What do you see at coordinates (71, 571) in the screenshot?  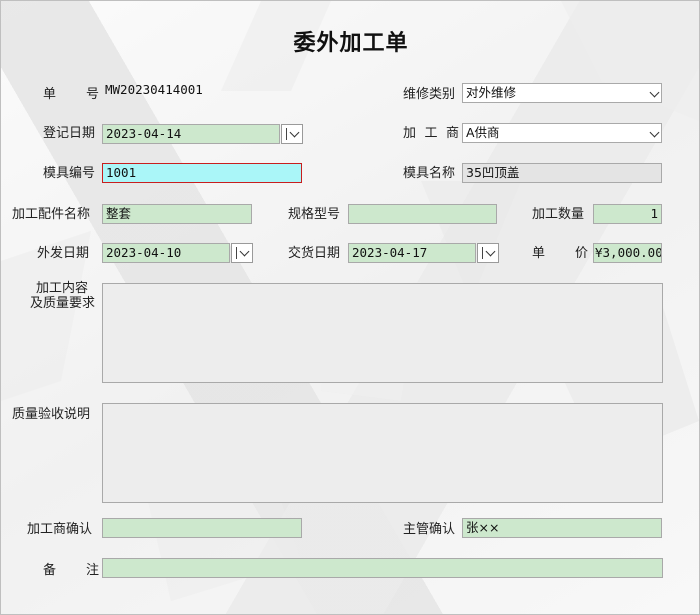 I see `note-label: 备 注` at bounding box center [71, 571].